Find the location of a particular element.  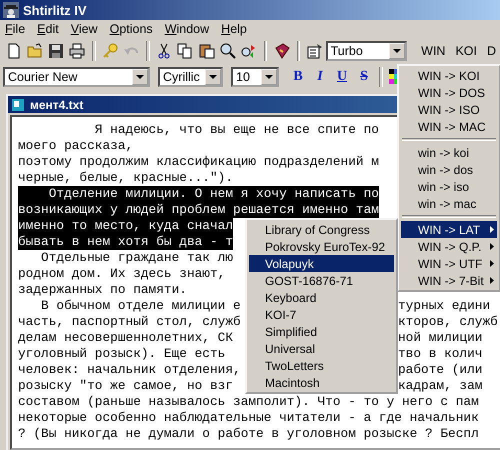

menu-item: Keyboard is located at coordinates (321, 297).